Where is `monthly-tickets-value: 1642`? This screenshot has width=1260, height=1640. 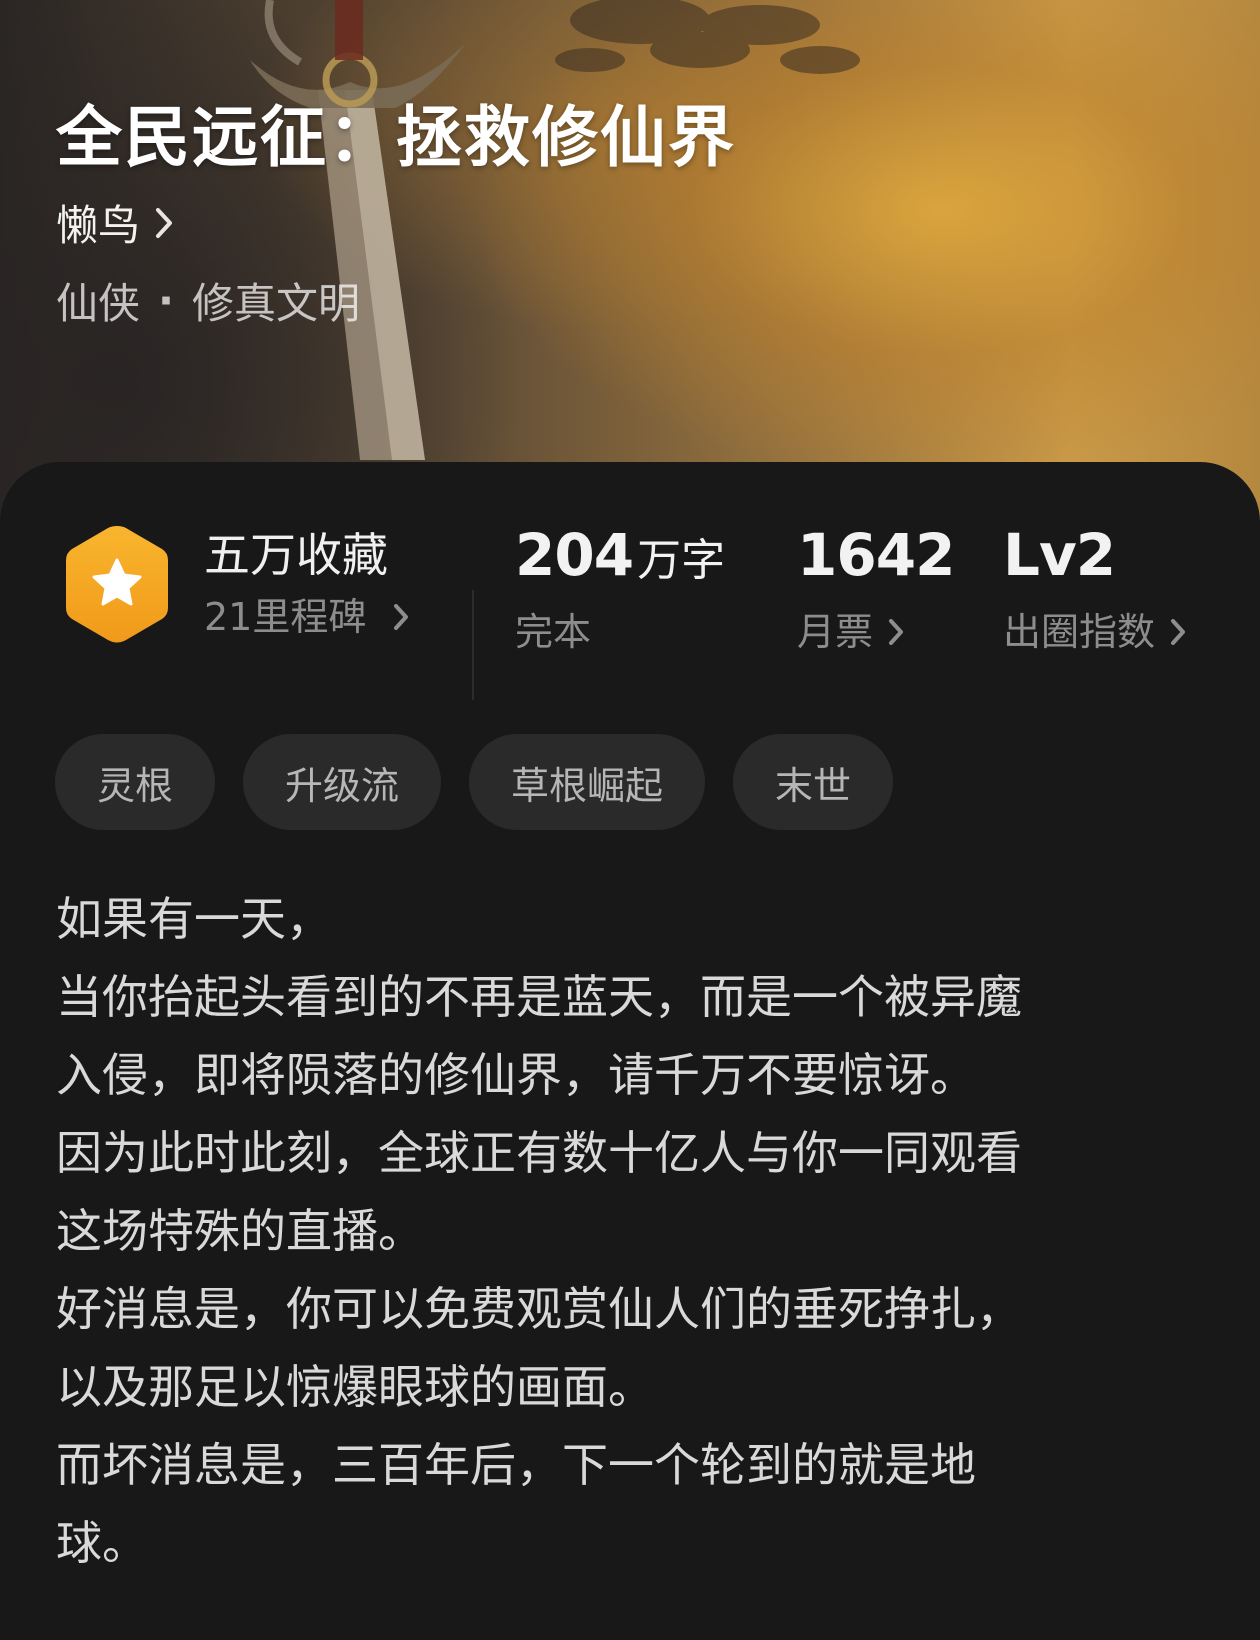 monthly-tickets-value: 1642 is located at coordinates (876, 555).